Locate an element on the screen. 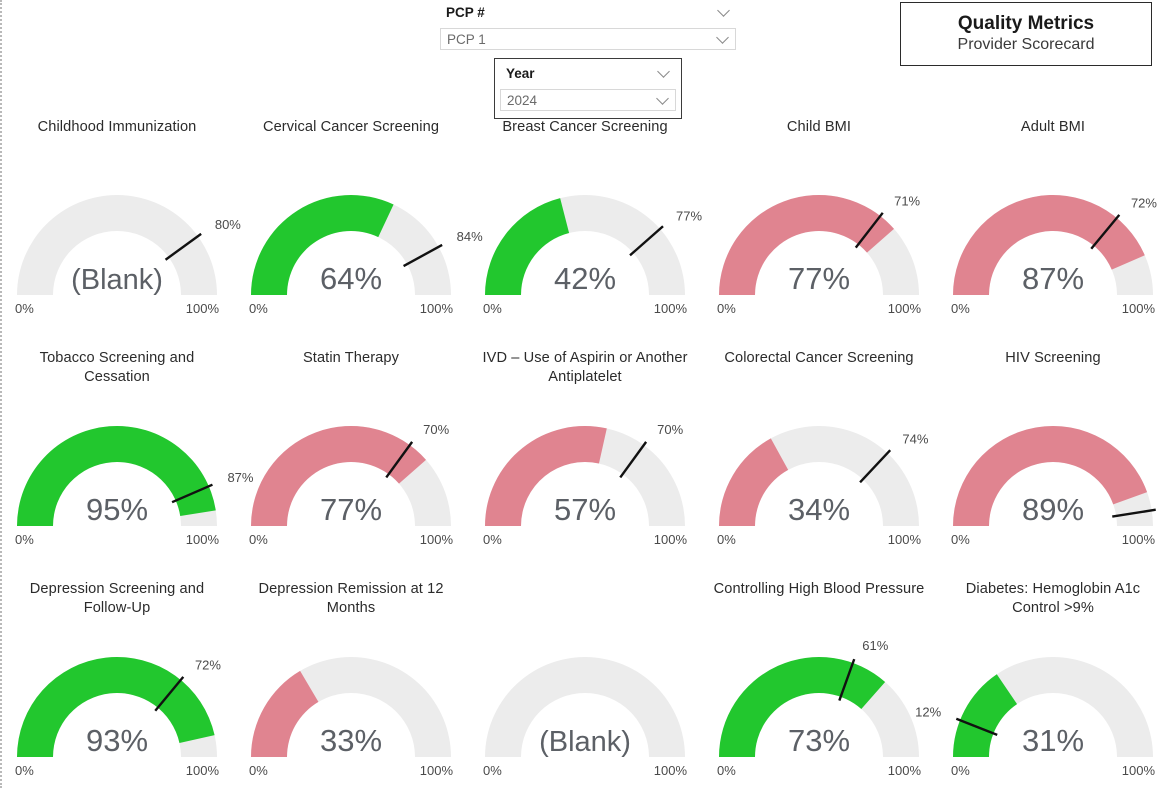 This screenshot has width=1170, height=788. gauge-card: Colorectal Cancer Screening 74% 34% 0% 100% is located at coordinates (819, 458).